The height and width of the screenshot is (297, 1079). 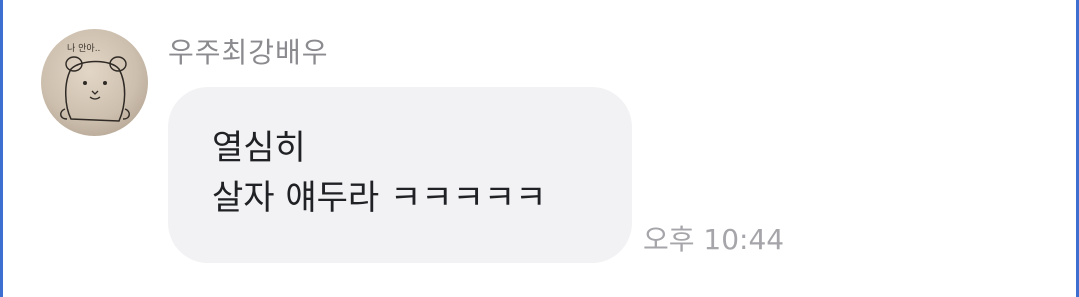 I want to click on sender-name: 우주최강배우, so click(x=248, y=53).